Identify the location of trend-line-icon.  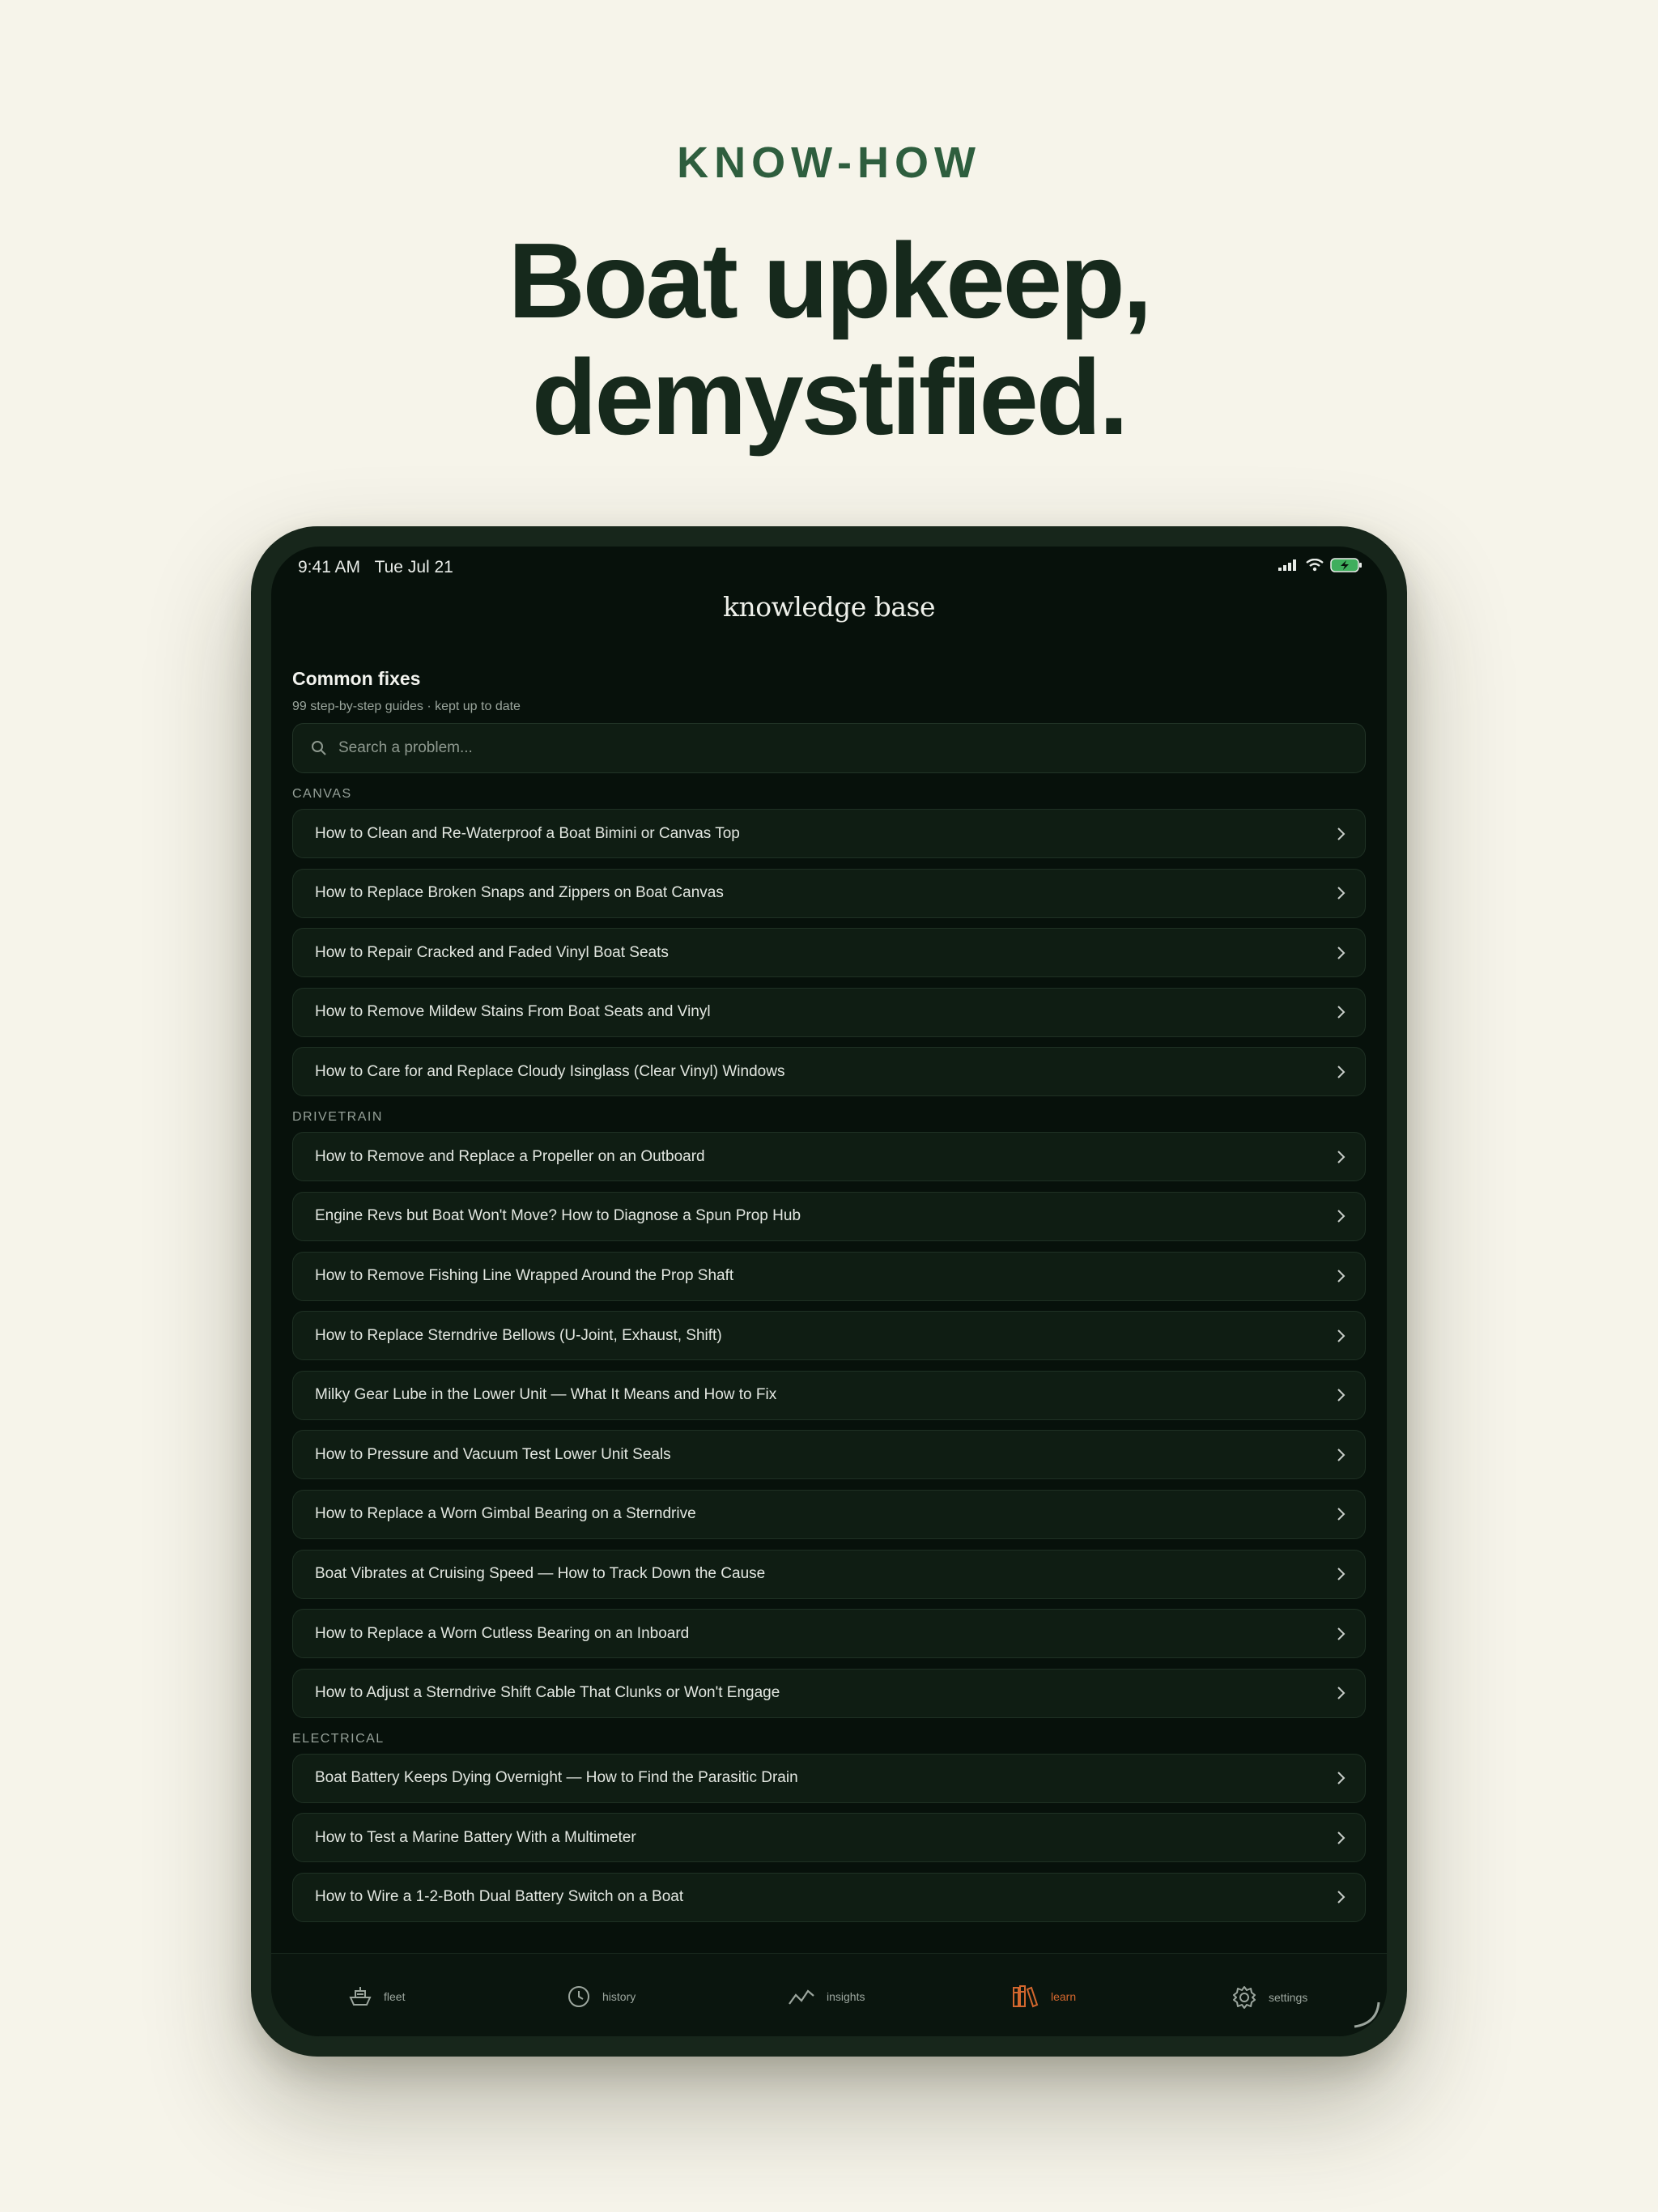
(801, 1997).